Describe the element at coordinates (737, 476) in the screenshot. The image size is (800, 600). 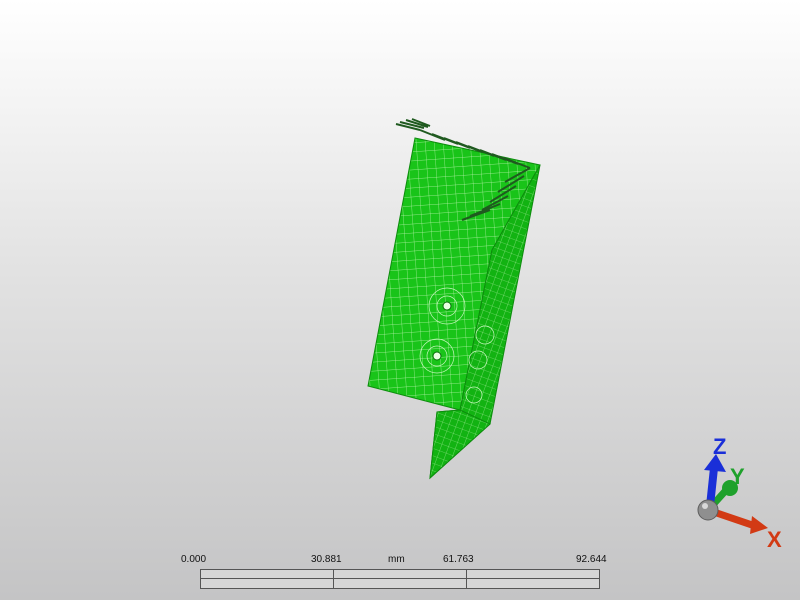
I see `y-axis-label: Y` at that location.